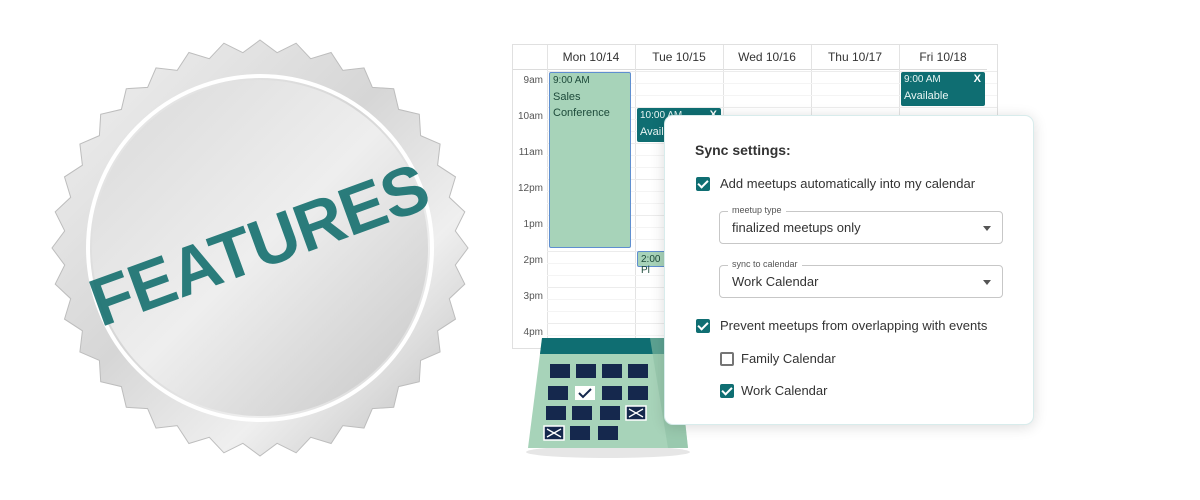 The image size is (1200, 500). What do you see at coordinates (727, 391) in the screenshot?
I see `work-calendar-checkbox` at bounding box center [727, 391].